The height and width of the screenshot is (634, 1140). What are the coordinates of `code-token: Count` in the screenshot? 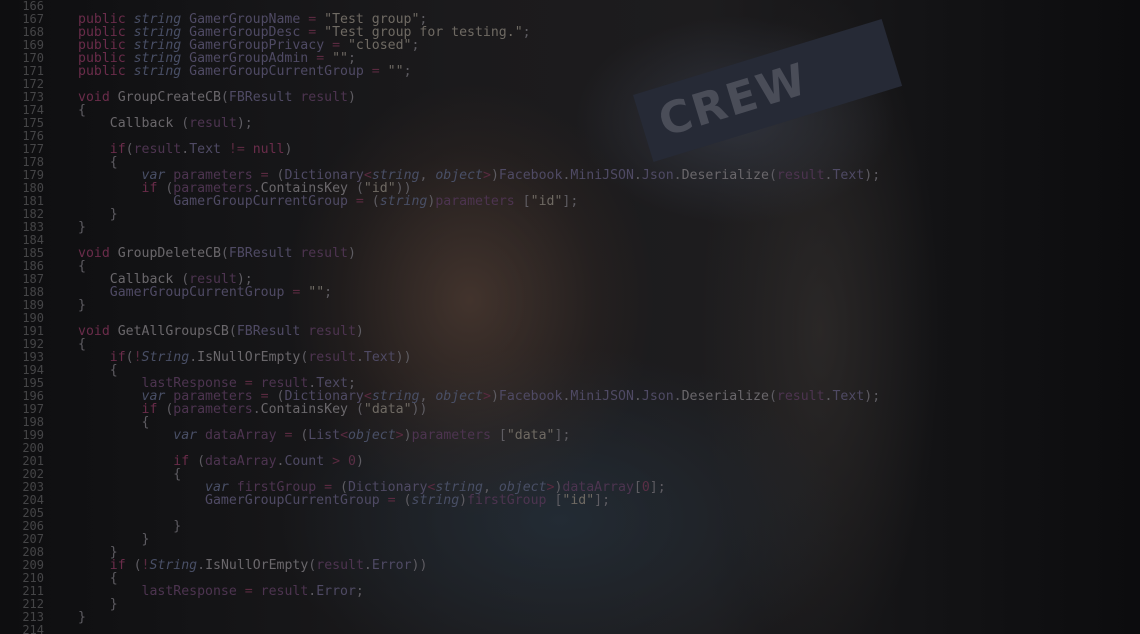 It's located at (308, 461).